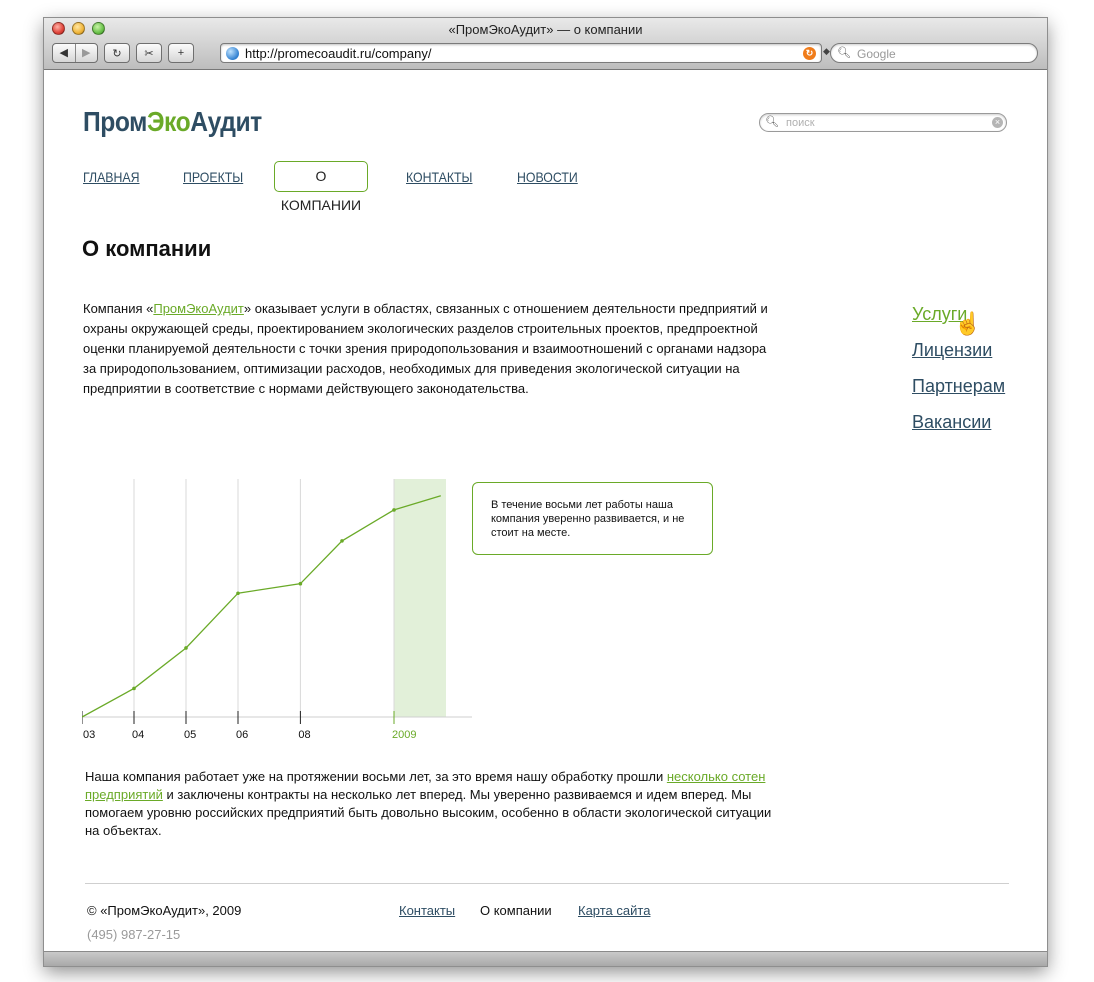  I want to click on intro-text-before: Компания «, so click(118, 308).